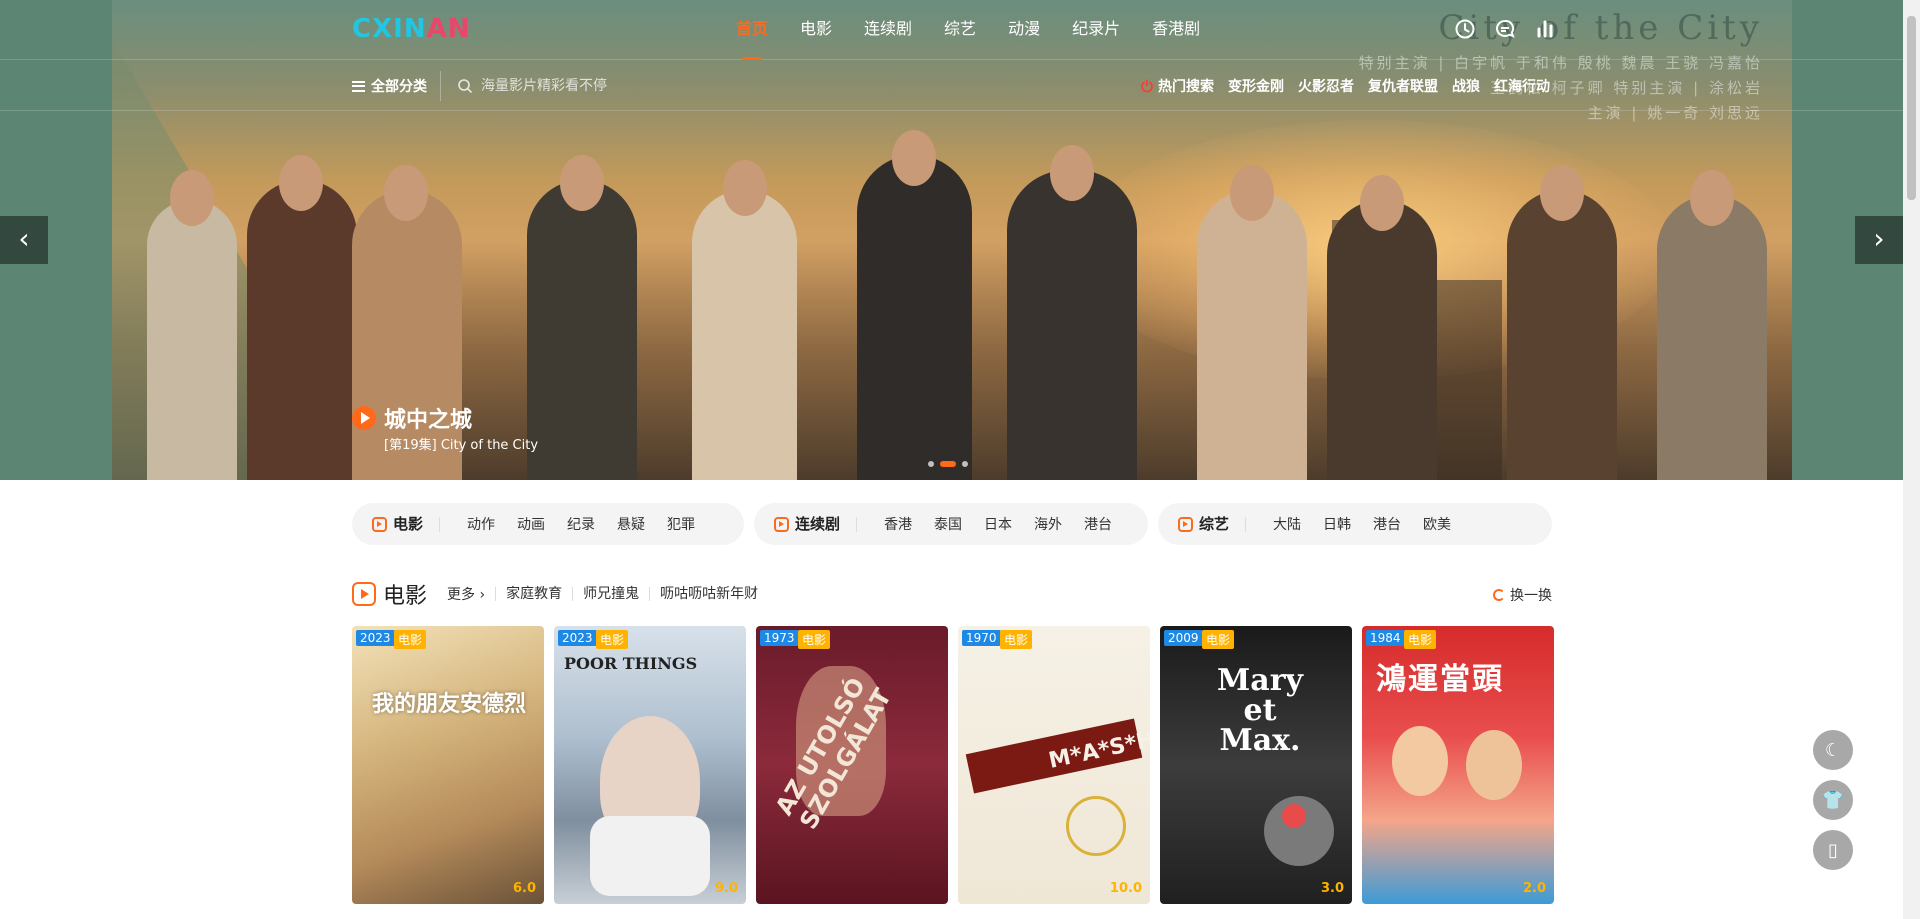  I want to click on carousel-dots, so click(948, 464).